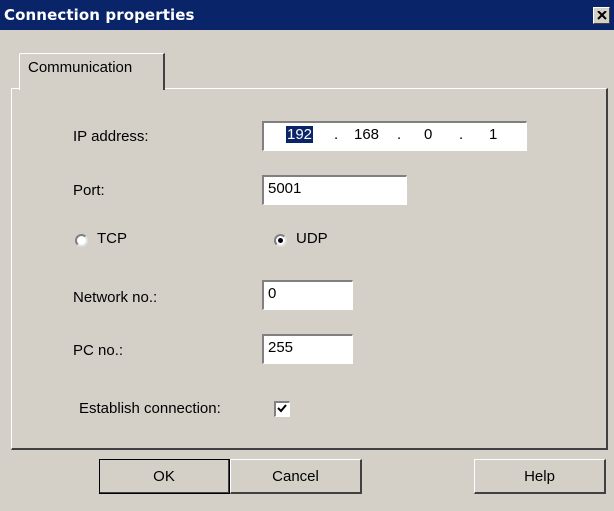 Image resolution: width=614 pixels, height=511 pixels. What do you see at coordinates (80, 67) in the screenshot?
I see `tab-communication-label: Communication` at bounding box center [80, 67].